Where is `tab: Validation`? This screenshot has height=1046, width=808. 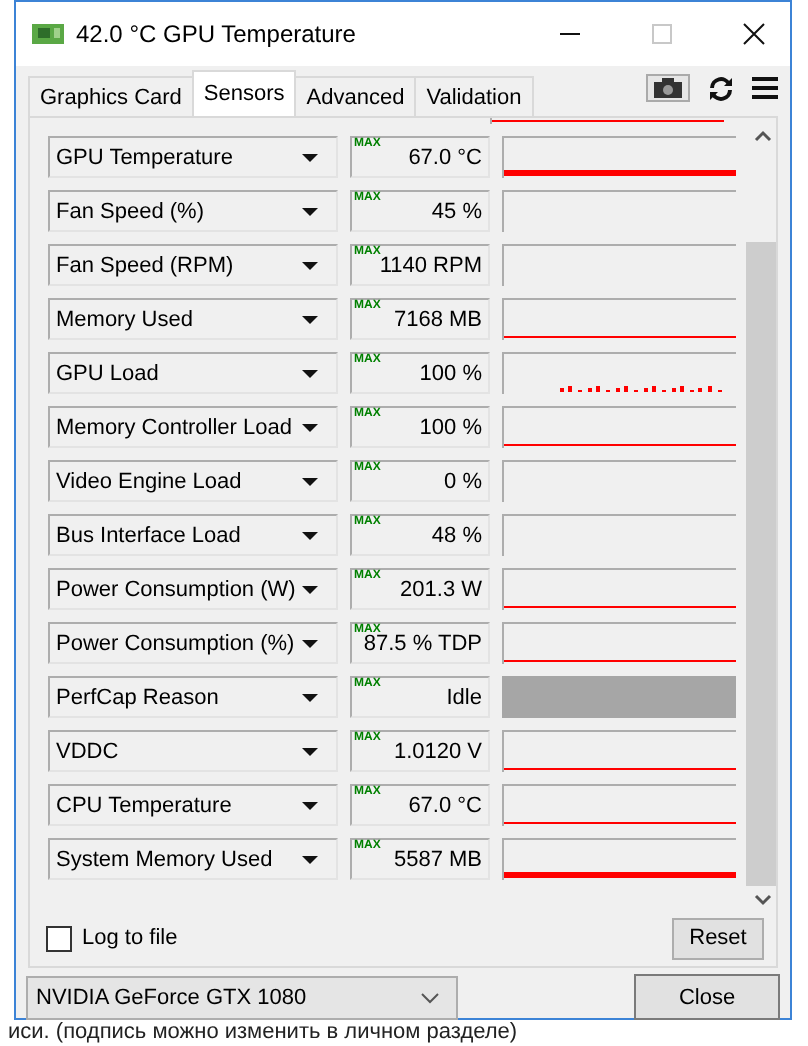 tab: Validation is located at coordinates (474, 96).